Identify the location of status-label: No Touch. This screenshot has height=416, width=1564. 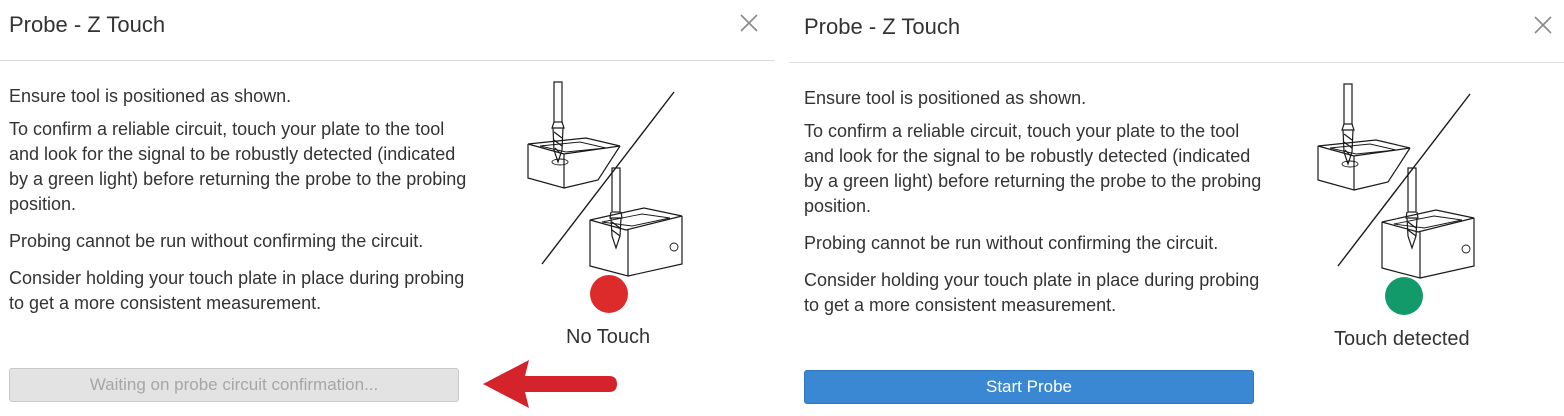
(608, 337).